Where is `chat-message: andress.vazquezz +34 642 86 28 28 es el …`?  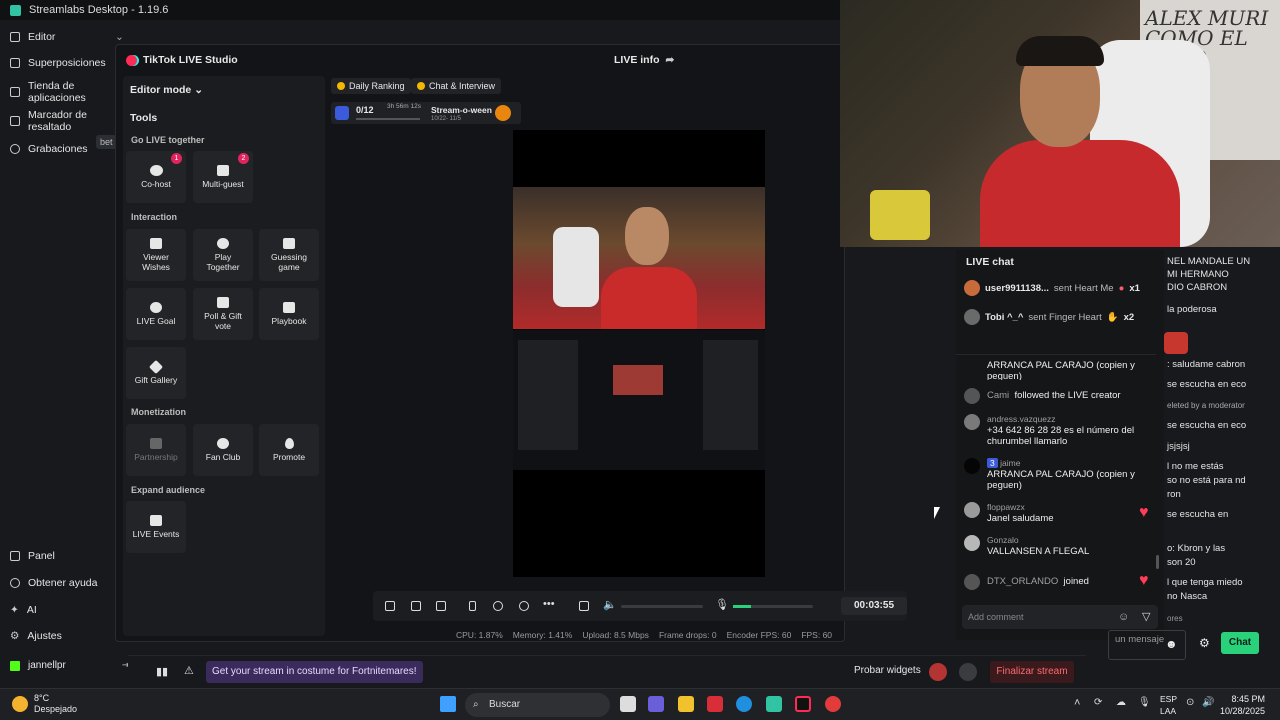
chat-message: andress.vazquezz +34 642 86 28 28 es el … is located at coordinates (1056, 432).